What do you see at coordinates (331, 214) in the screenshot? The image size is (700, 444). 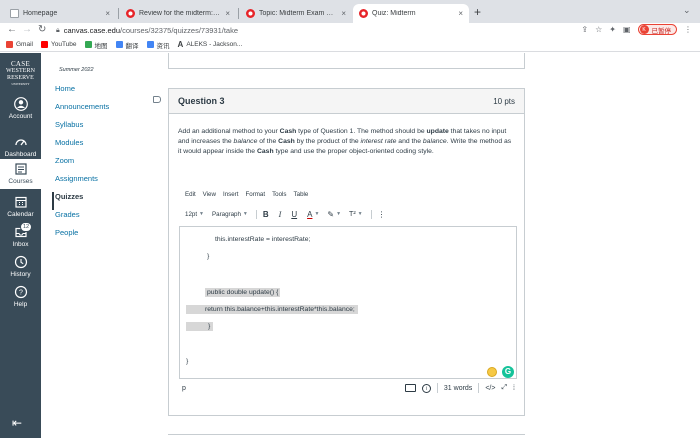 I see `highlight-icon: ✎` at bounding box center [331, 214].